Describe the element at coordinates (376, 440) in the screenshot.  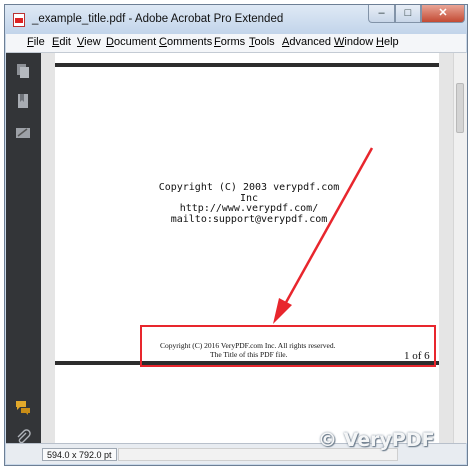
I see `verypdf-watermark: © VeryPDF` at that location.